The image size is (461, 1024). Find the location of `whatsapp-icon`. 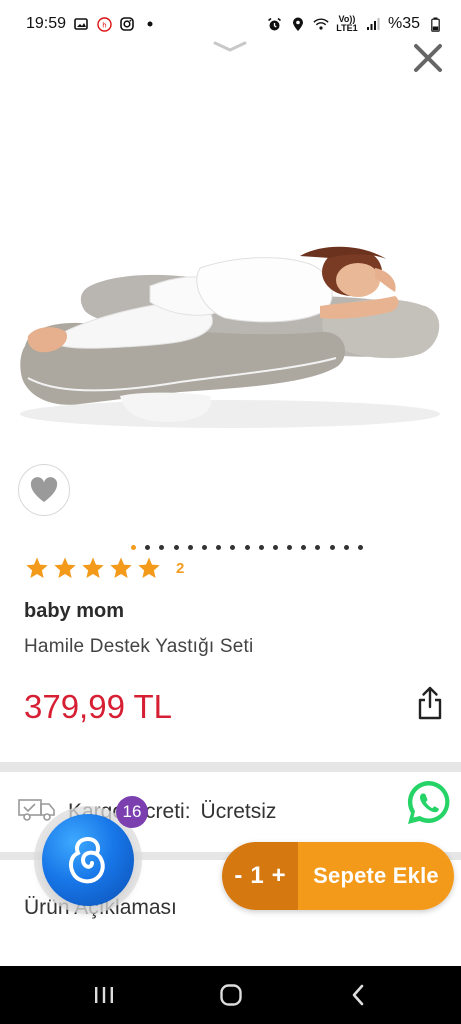

whatsapp-icon is located at coordinates (428, 802).